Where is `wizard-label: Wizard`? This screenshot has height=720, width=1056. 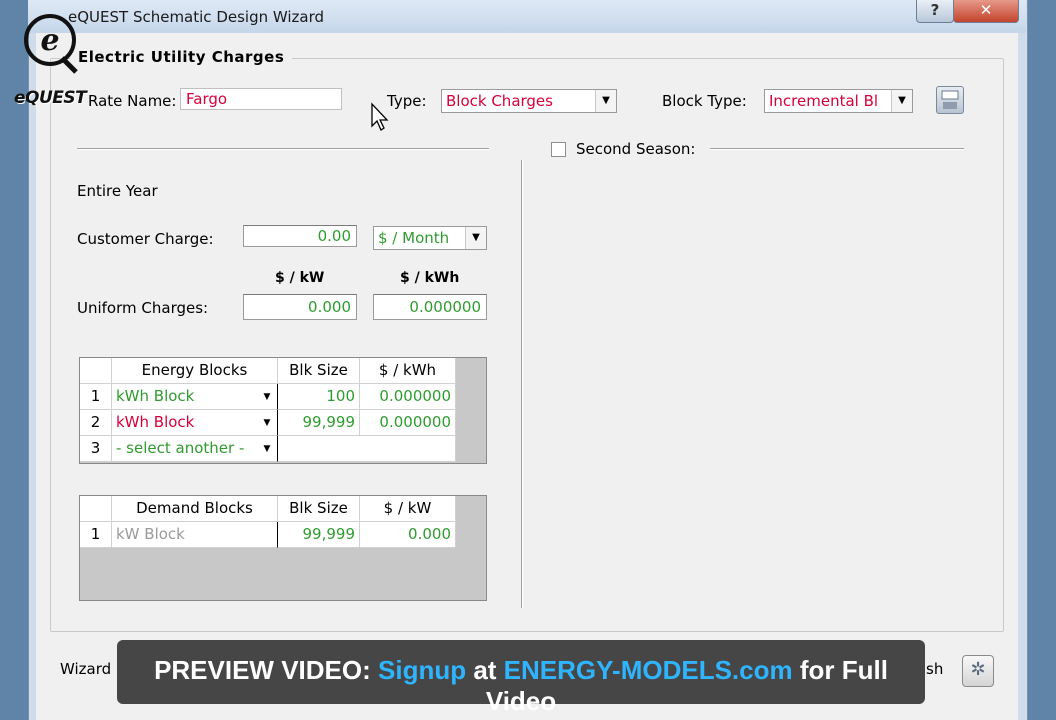
wizard-label: Wizard is located at coordinates (86, 669).